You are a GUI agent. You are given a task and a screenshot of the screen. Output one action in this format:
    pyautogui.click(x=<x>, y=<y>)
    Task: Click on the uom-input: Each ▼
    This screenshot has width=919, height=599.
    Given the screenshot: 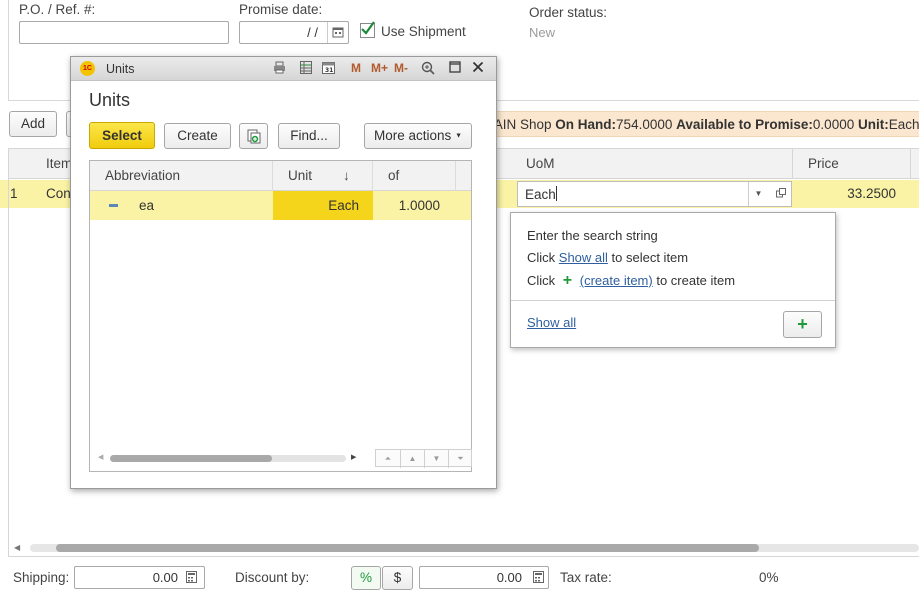 What is the action you would take?
    pyautogui.click(x=654, y=194)
    